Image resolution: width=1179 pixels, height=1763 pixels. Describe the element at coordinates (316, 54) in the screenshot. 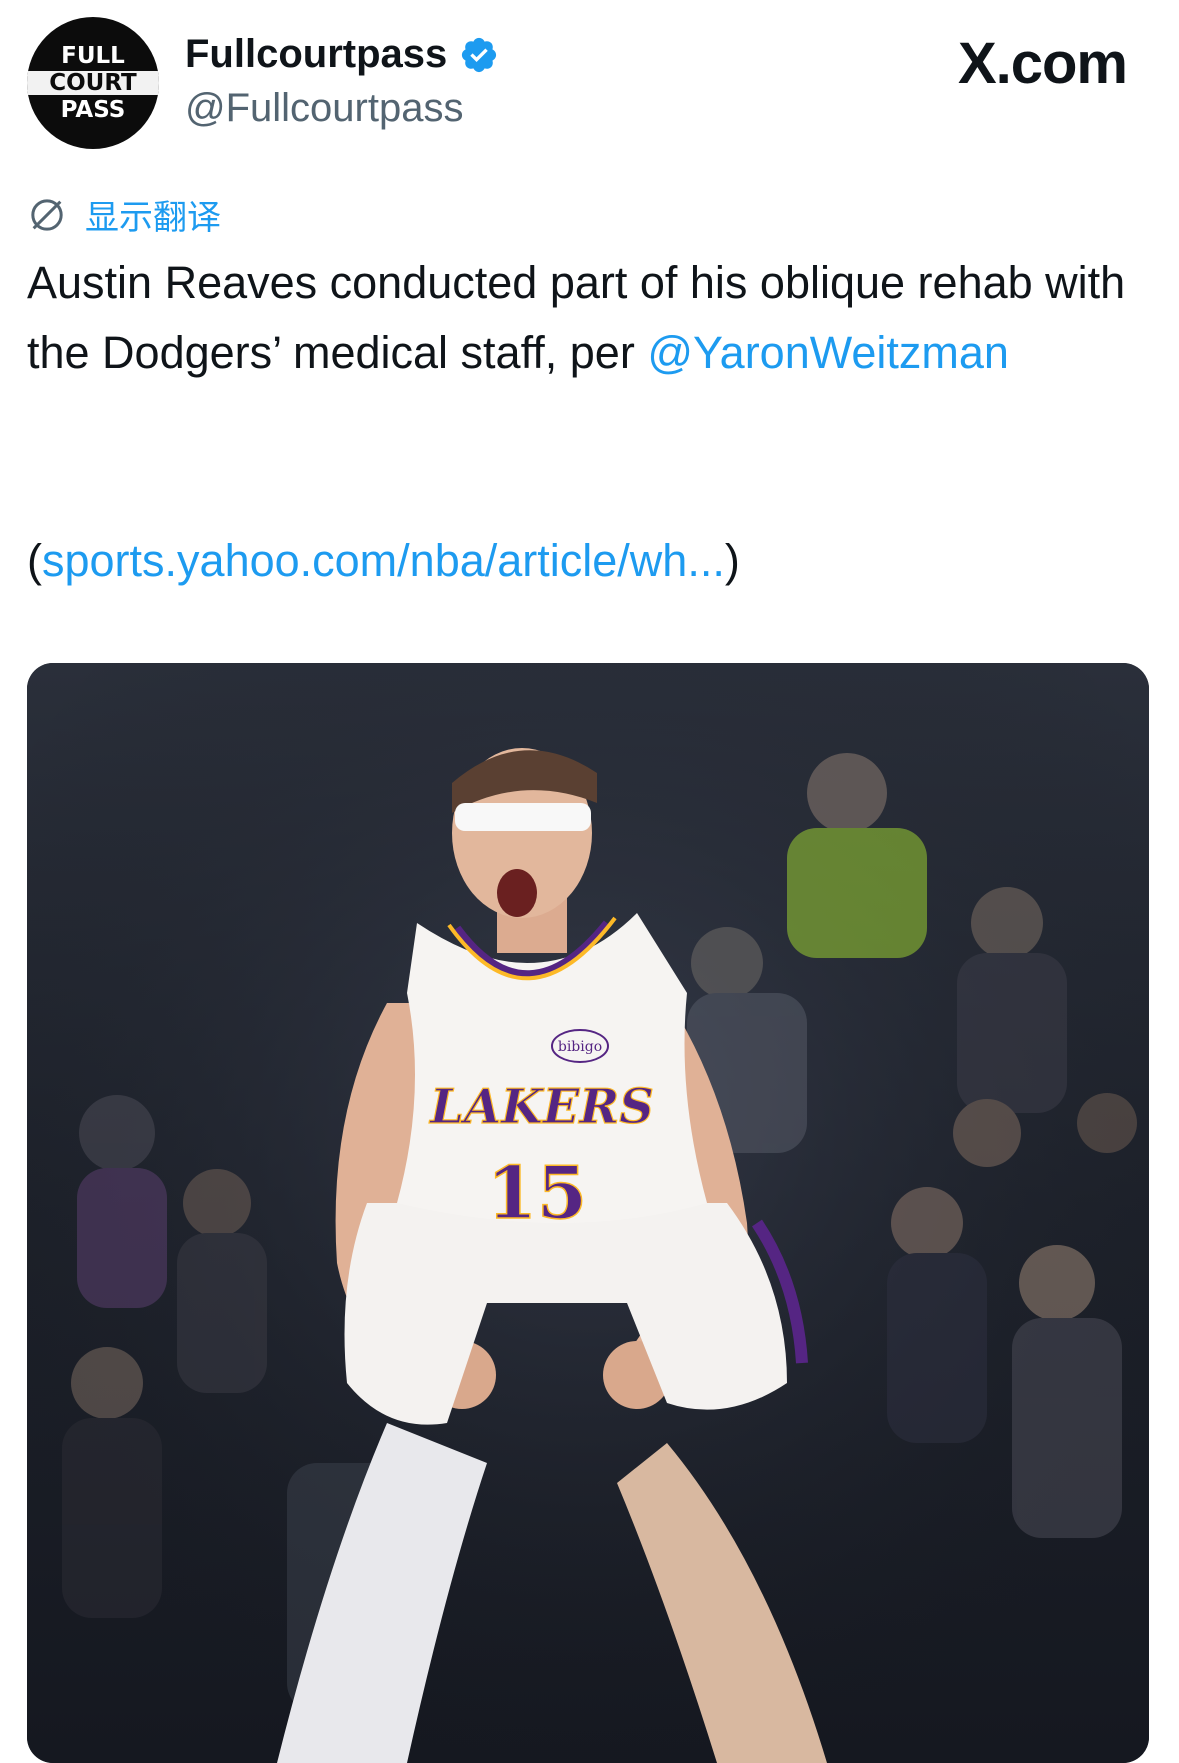

I see `display-name: Fullcourtpass` at that location.